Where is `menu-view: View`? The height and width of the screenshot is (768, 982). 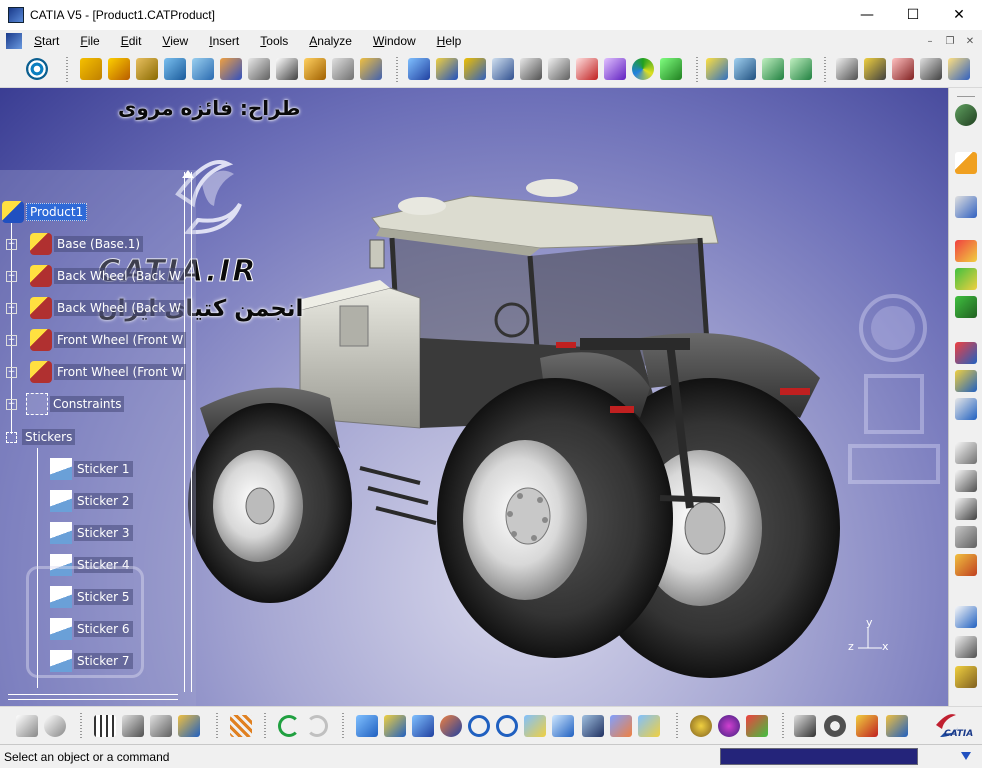 menu-view: View is located at coordinates (175, 41).